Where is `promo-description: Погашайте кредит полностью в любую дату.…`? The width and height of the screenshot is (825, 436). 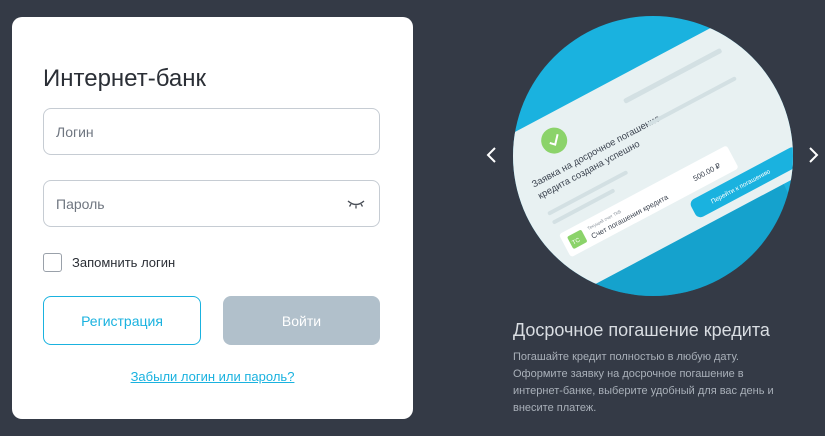 promo-description: Погашайте кредит полностью в любую дату.… is located at coordinates (643, 382).